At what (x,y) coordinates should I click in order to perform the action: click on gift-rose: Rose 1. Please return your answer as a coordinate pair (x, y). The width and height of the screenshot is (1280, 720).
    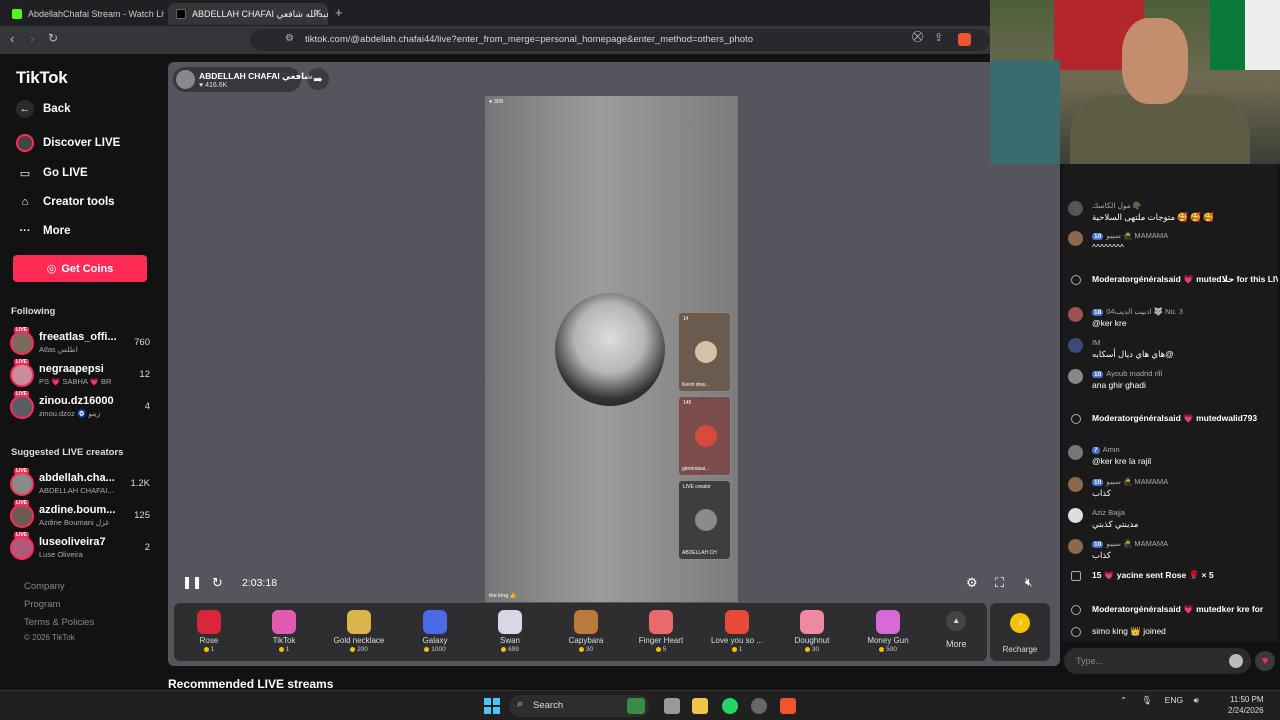
    Looking at the image, I should click on (209, 634).